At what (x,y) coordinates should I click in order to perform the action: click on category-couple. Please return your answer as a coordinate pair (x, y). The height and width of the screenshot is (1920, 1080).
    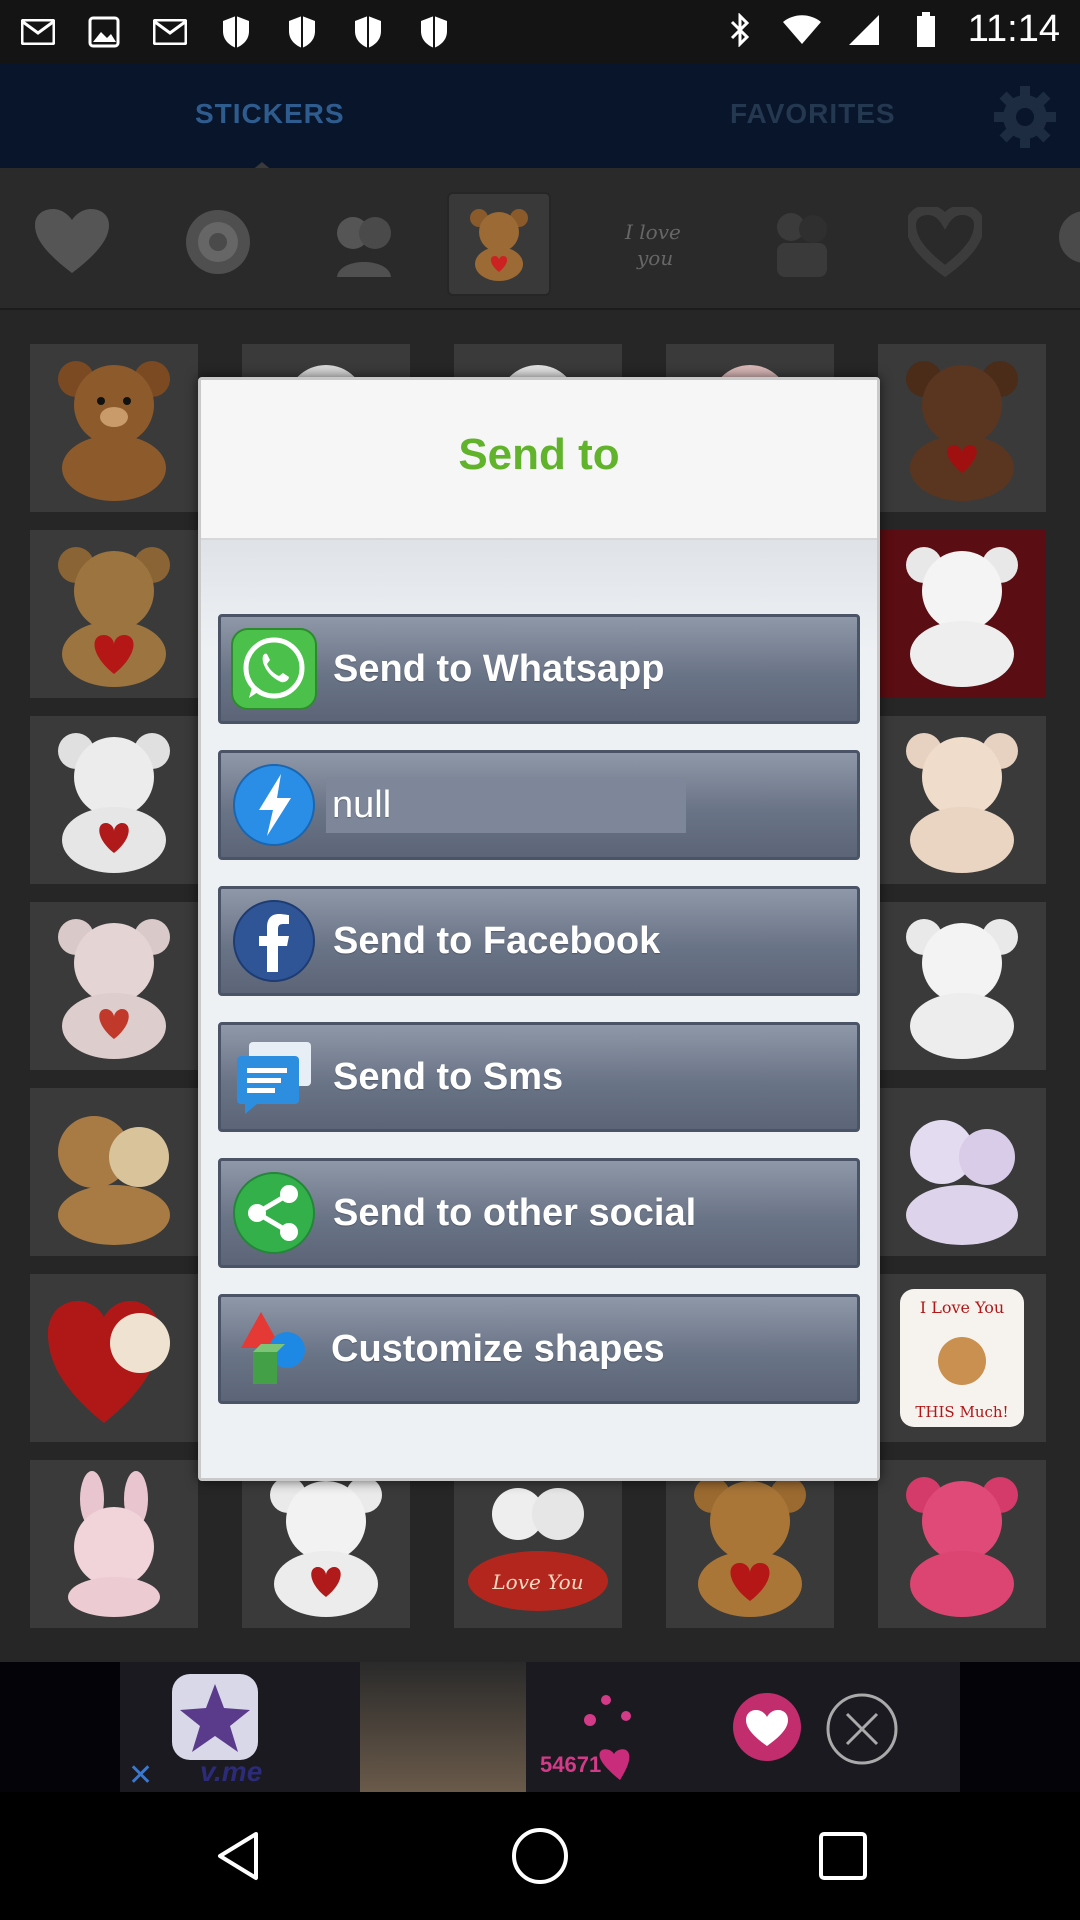
    Looking at the image, I should click on (364, 242).